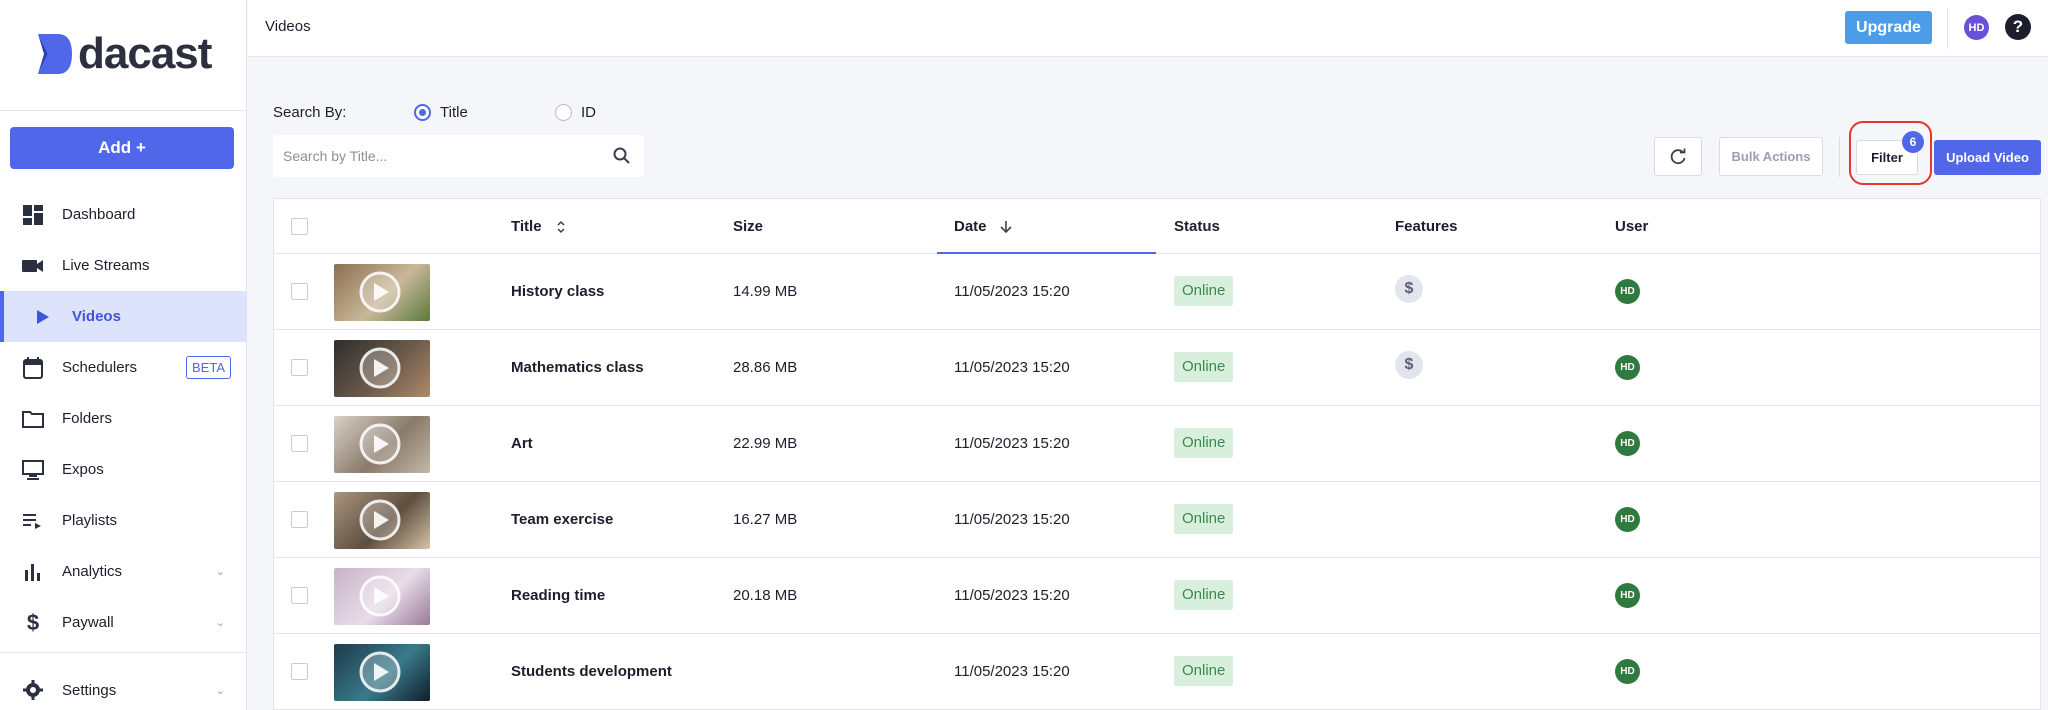 The width and height of the screenshot is (2048, 710). Describe the element at coordinates (1678, 156) in the screenshot. I see `refresh-button` at that location.